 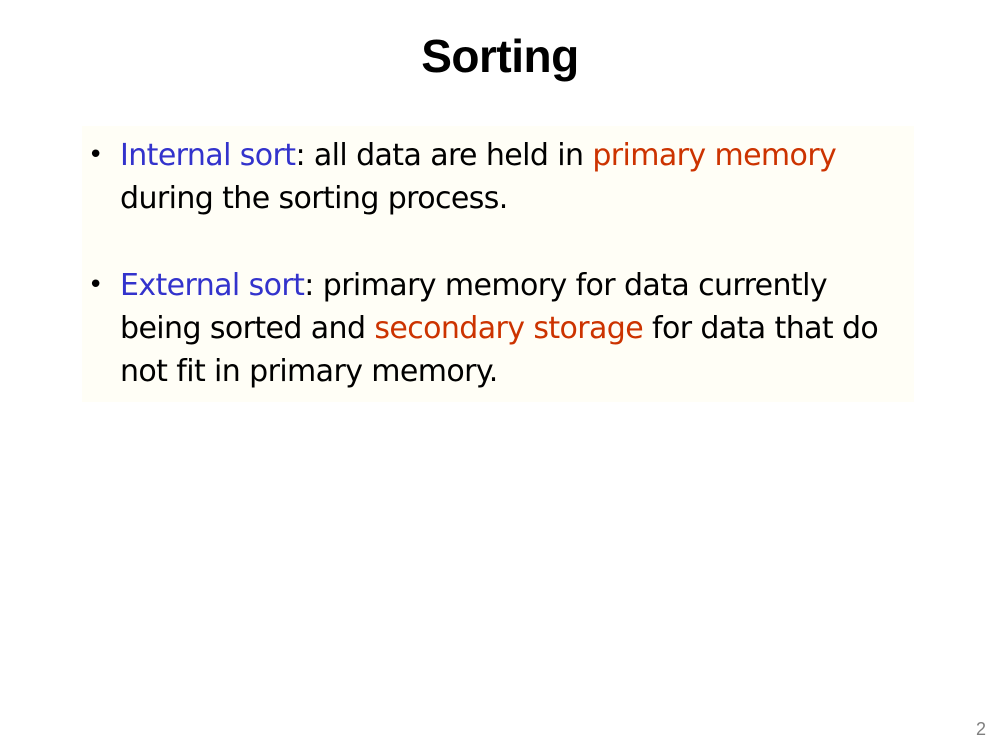 I want to click on bullet-text-part: all data are held in, so click(x=448, y=155).